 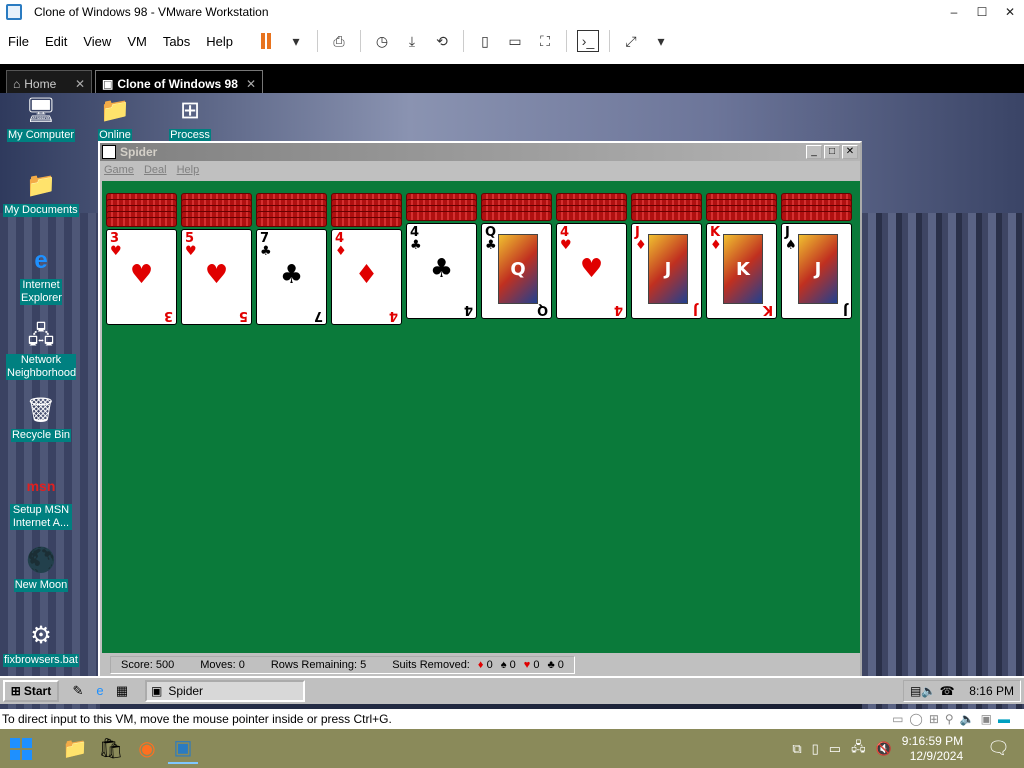 I want to click on notification-icon: 🗨, so click(x=998, y=748).